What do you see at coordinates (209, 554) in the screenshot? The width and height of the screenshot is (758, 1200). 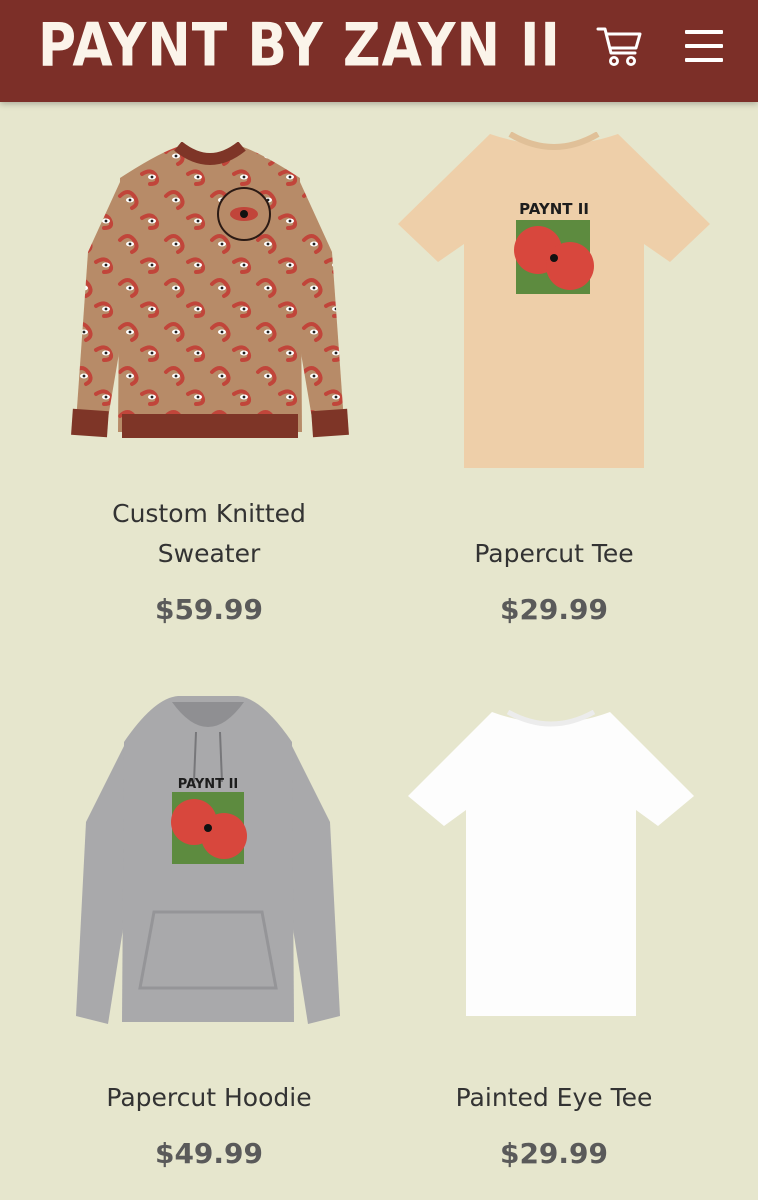 I see `product-name-line: Sweater` at bounding box center [209, 554].